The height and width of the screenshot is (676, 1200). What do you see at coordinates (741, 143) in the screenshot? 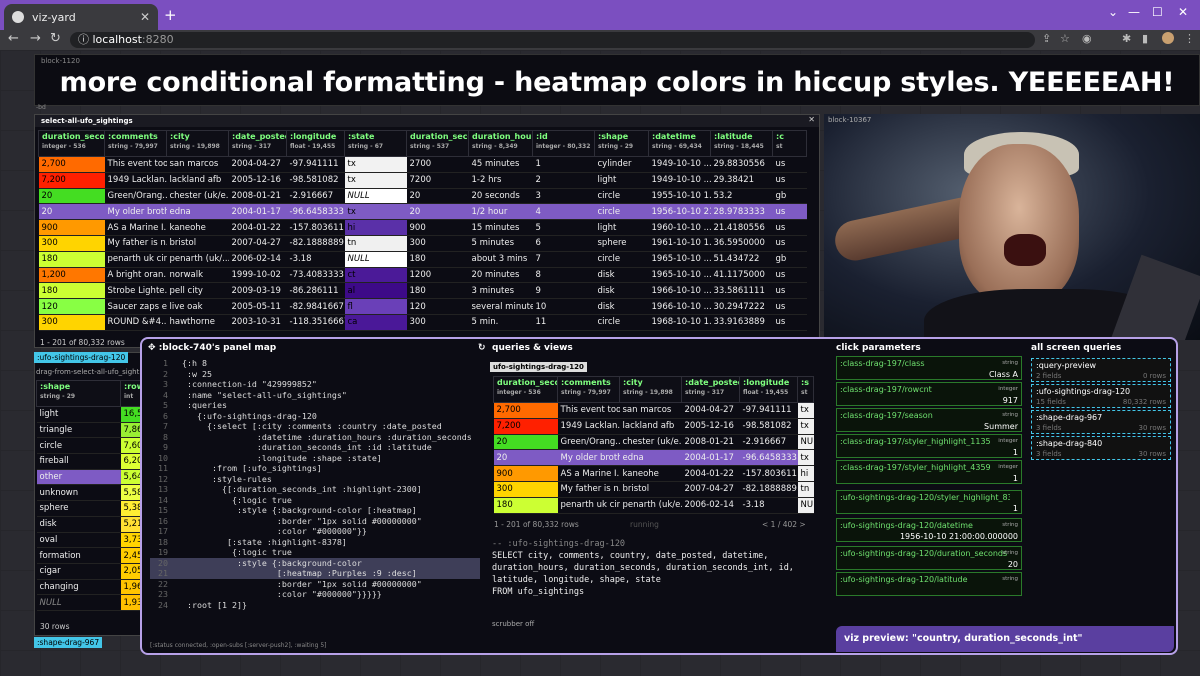
I see `column-header: :latitude string - 18,445` at bounding box center [741, 143].